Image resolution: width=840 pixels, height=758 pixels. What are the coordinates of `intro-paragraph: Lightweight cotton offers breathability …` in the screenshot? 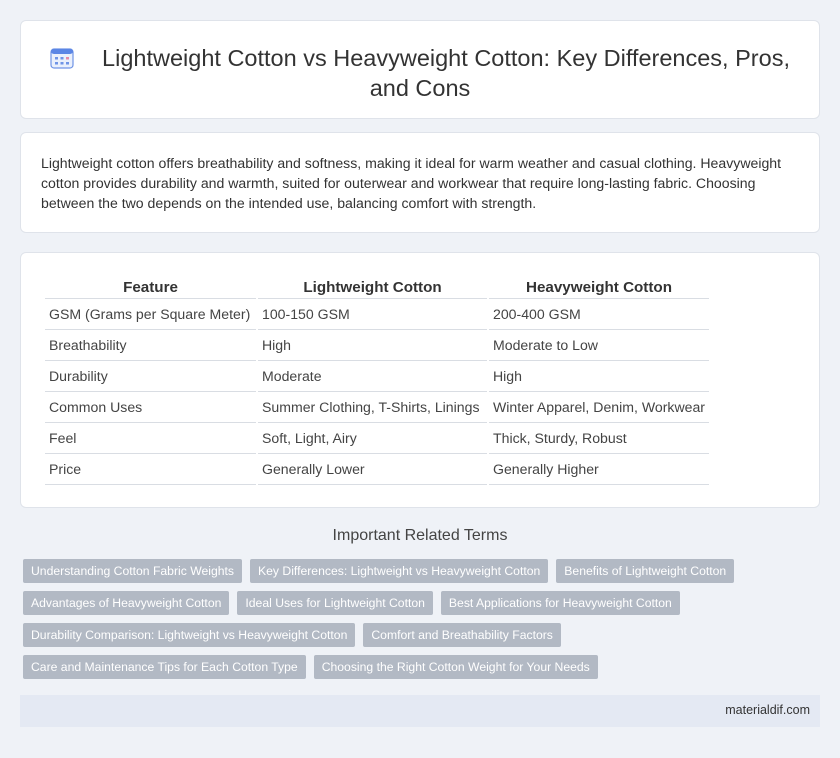 It's located at (411, 183).